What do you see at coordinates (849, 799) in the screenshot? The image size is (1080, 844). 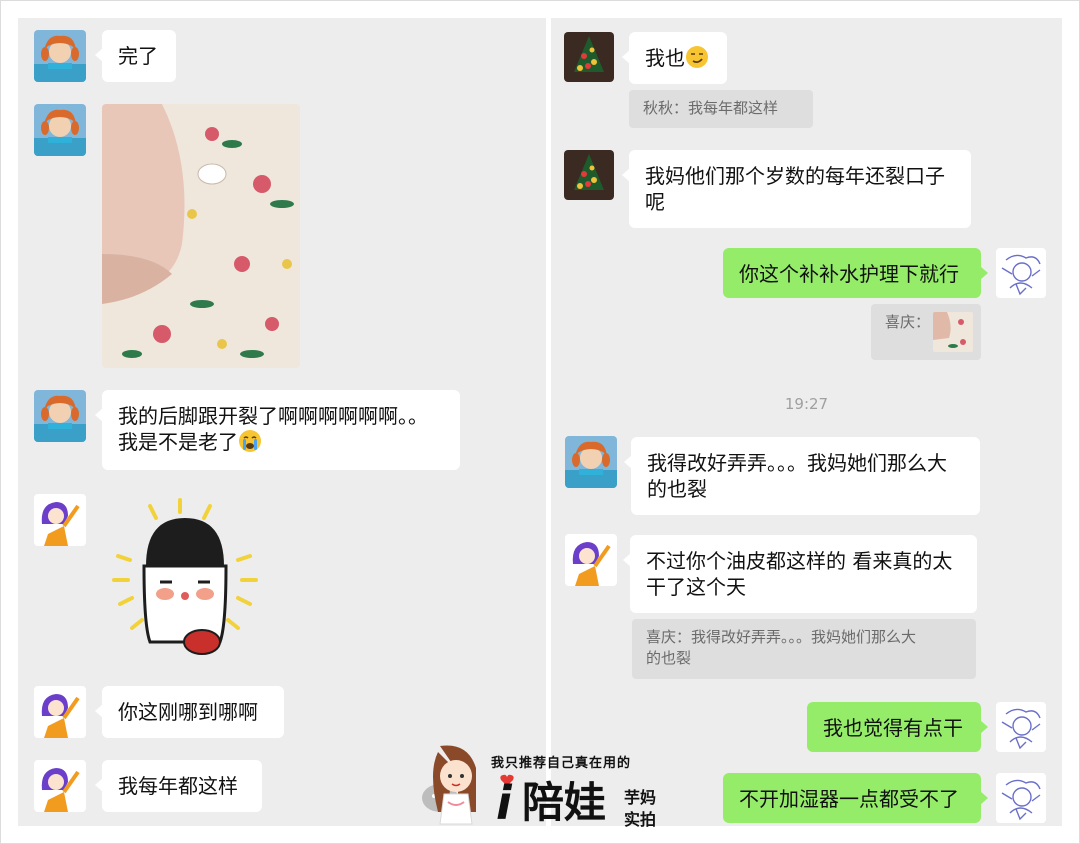 I see `message-text: 不开加湿器一点都受不了` at bounding box center [849, 799].